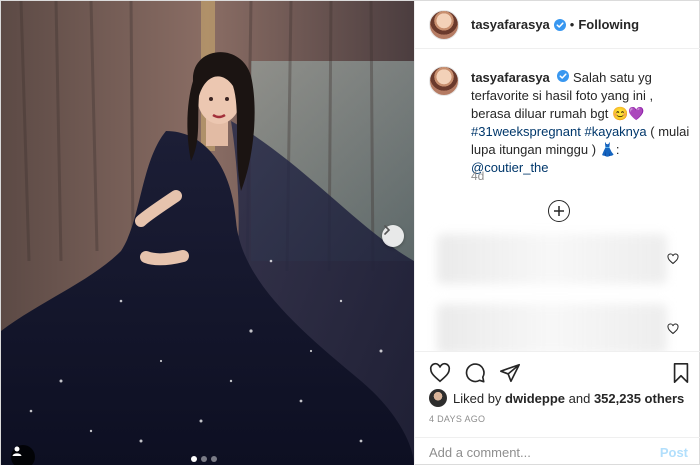  Describe the element at coordinates (636, 113) in the screenshot. I see `emoji-purple-heart: 💜` at that location.